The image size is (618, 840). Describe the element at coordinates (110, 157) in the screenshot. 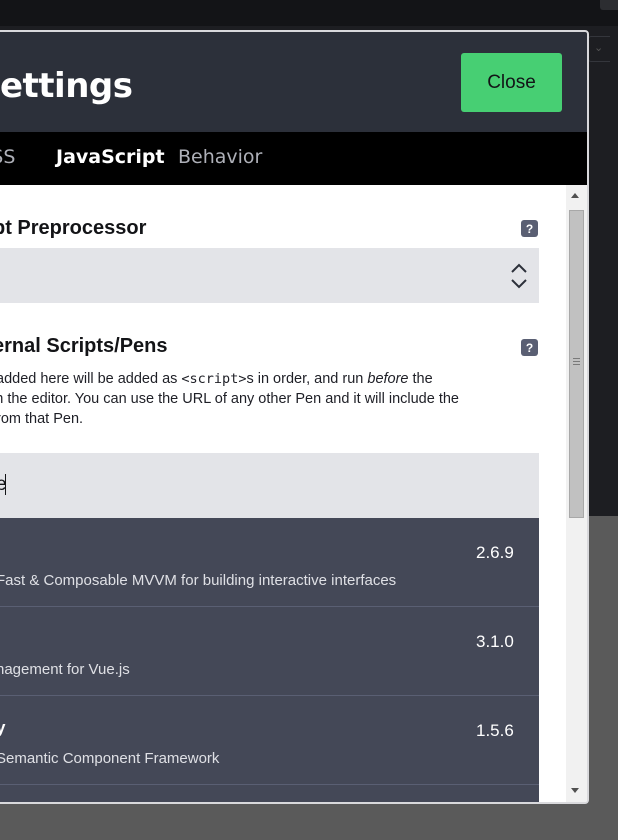

I see `tab-javascript: JavaScript` at that location.